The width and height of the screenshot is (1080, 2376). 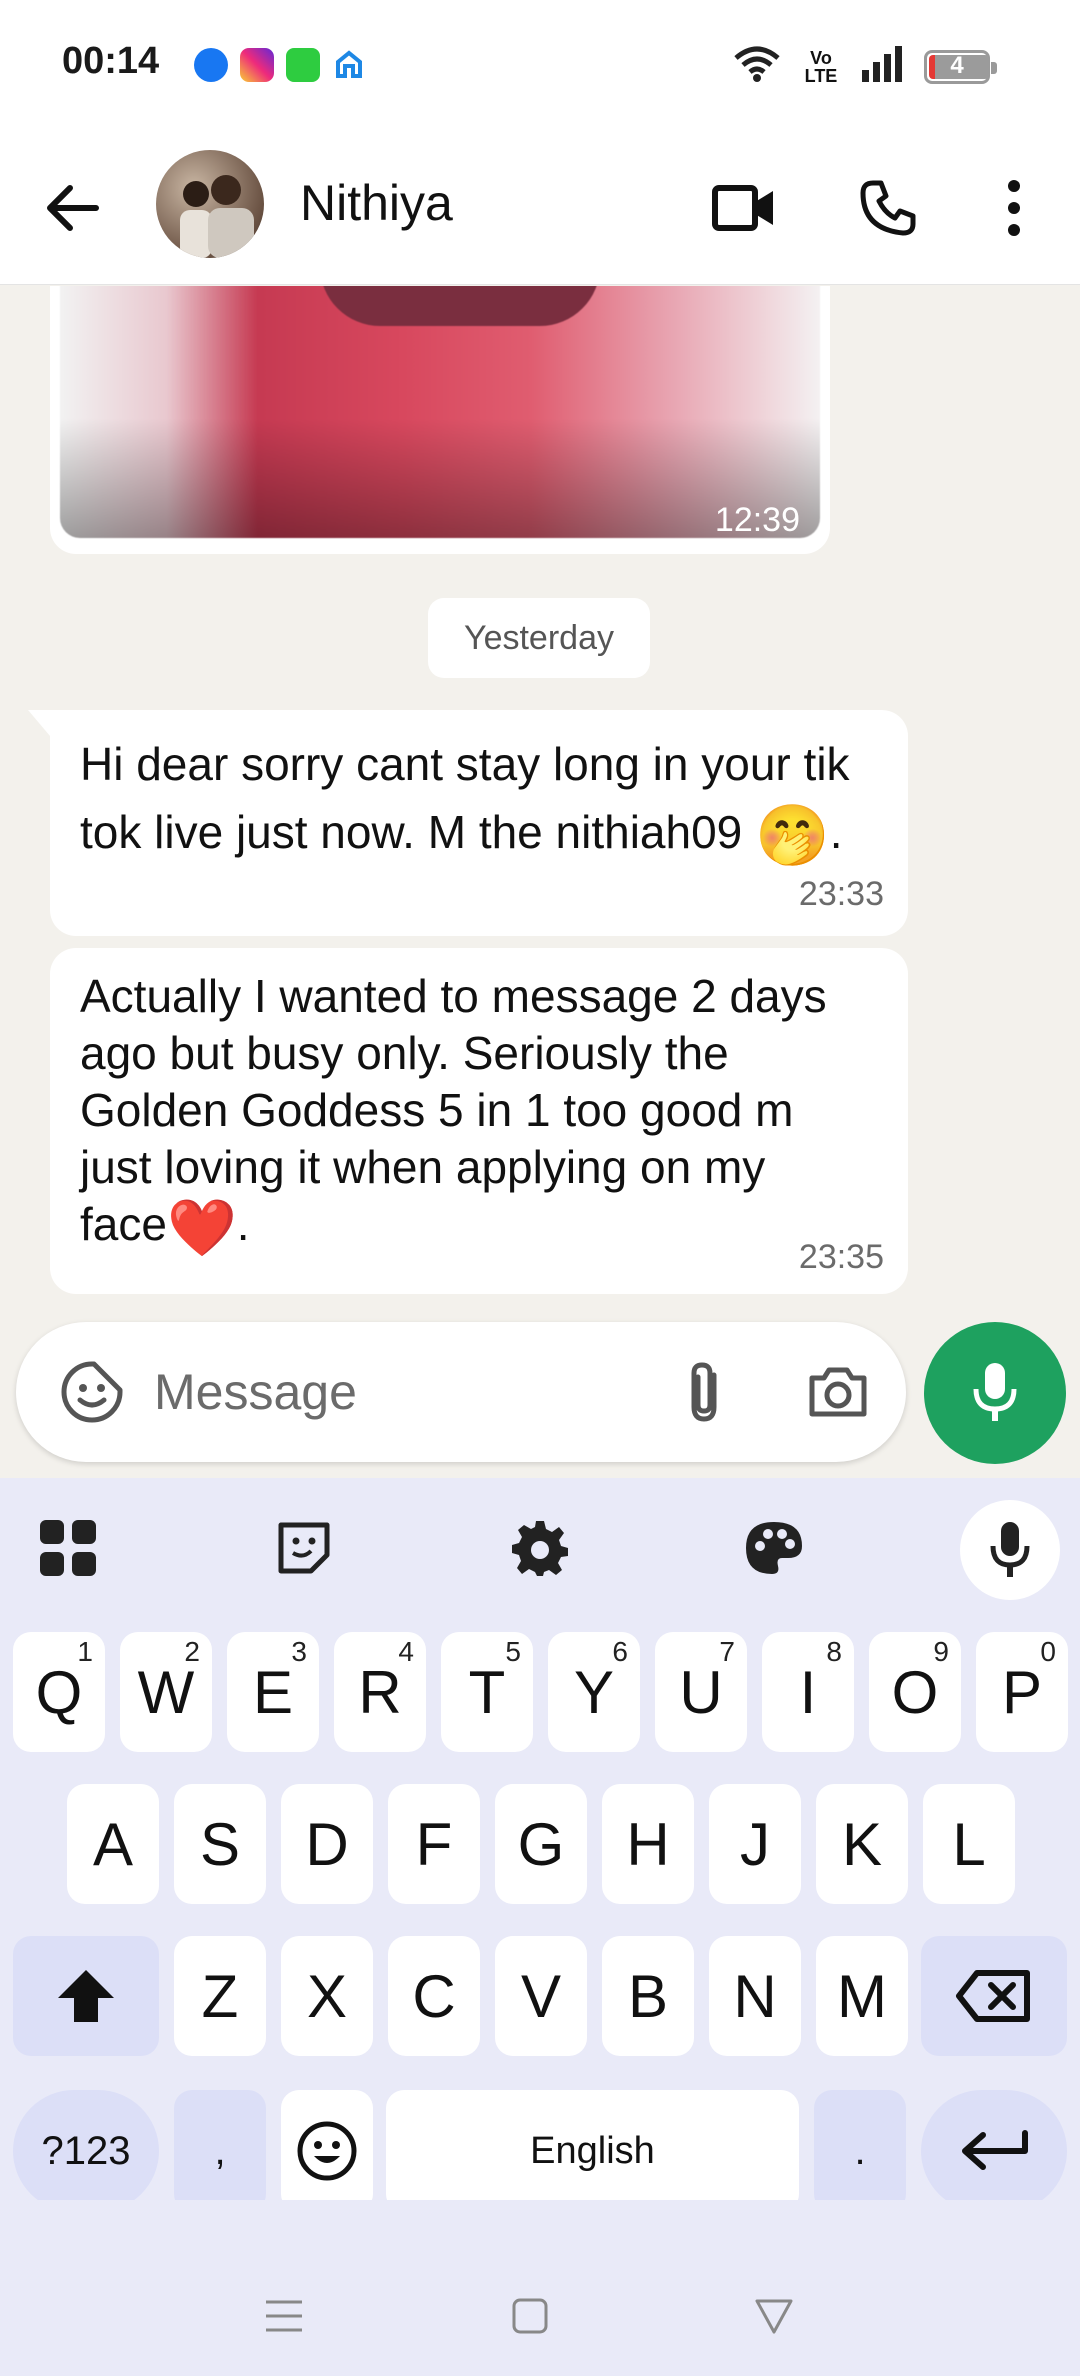 I want to click on red-heart-emoji: ❤️, so click(x=201, y=1228).